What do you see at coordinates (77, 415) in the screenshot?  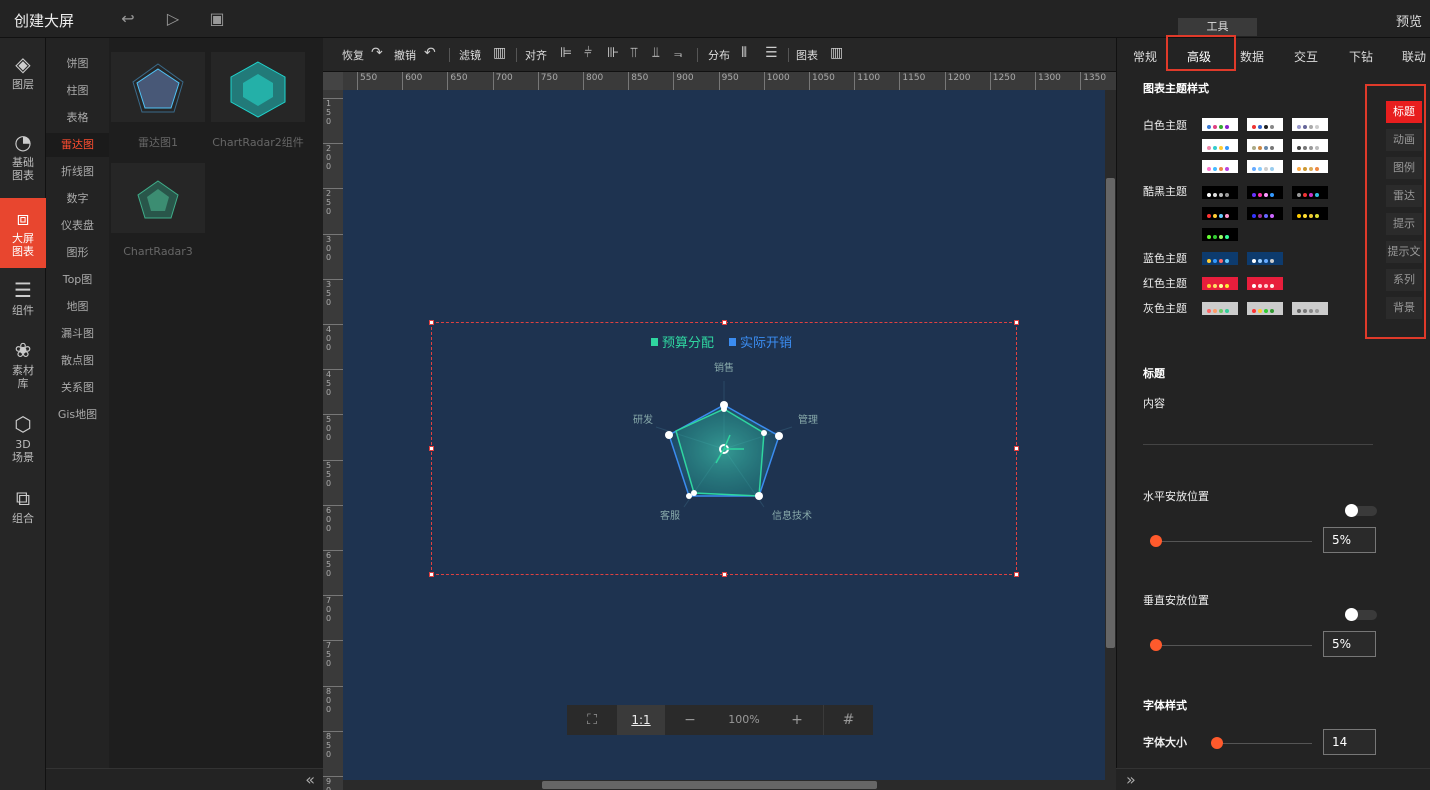 I see `category-item: Gis地图` at bounding box center [77, 415].